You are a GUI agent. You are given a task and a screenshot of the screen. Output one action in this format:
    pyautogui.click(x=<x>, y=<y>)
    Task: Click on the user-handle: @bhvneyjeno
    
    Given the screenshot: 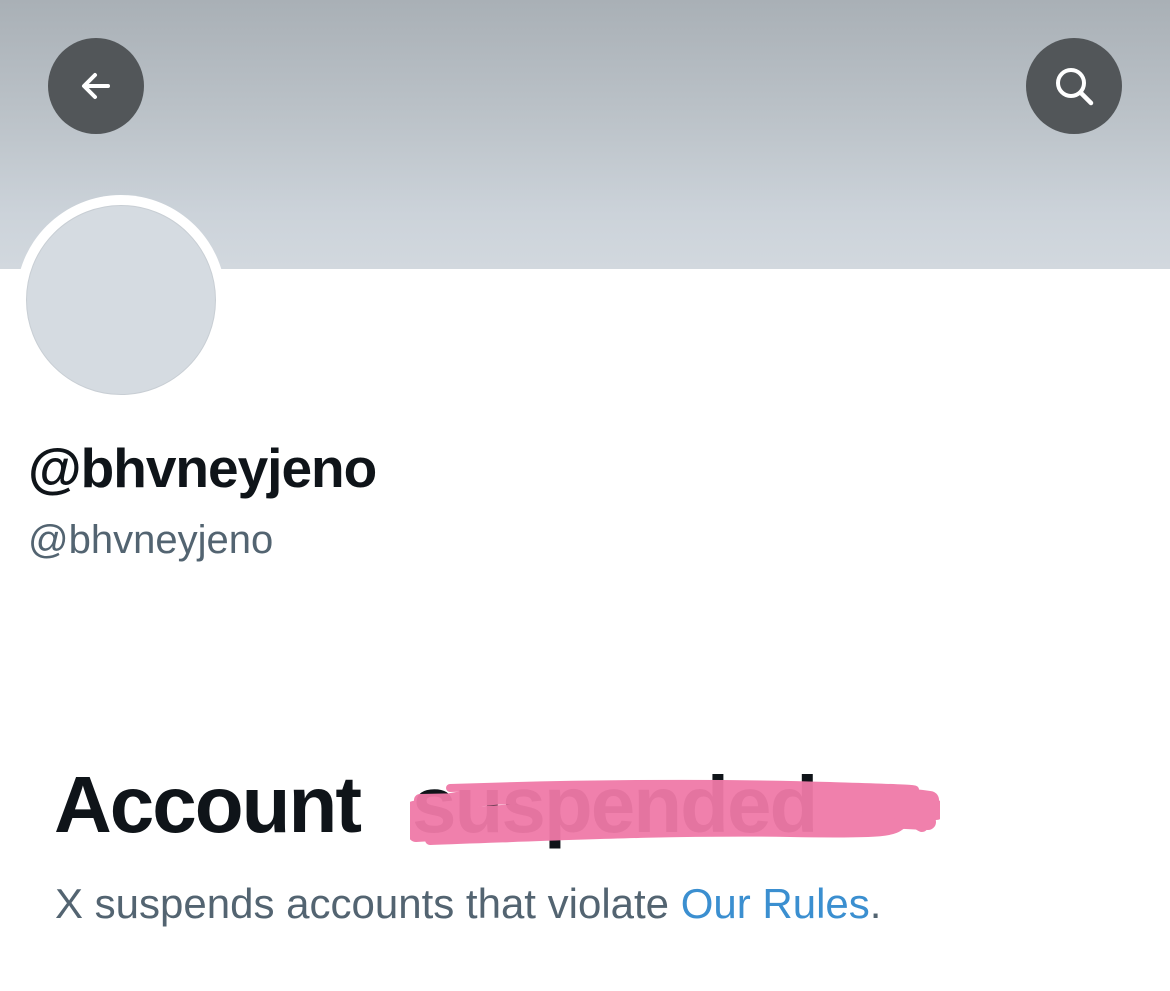 What is the action you would take?
    pyautogui.click(x=151, y=540)
    